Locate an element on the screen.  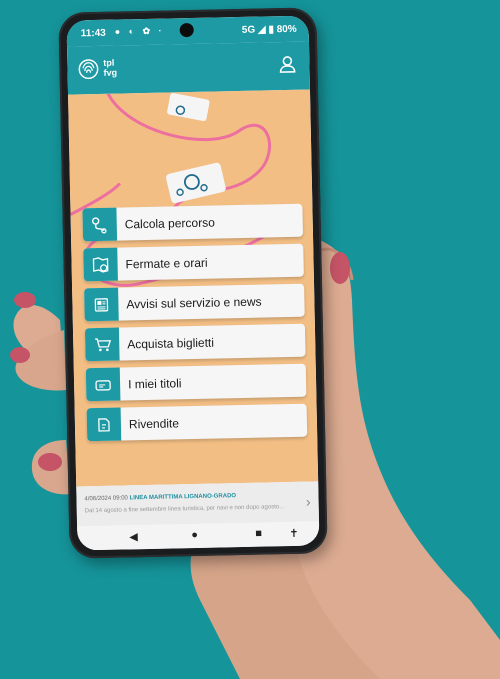
menu-item-avvisi-news: Avvisi sul servizio e news is located at coordinates (194, 302).